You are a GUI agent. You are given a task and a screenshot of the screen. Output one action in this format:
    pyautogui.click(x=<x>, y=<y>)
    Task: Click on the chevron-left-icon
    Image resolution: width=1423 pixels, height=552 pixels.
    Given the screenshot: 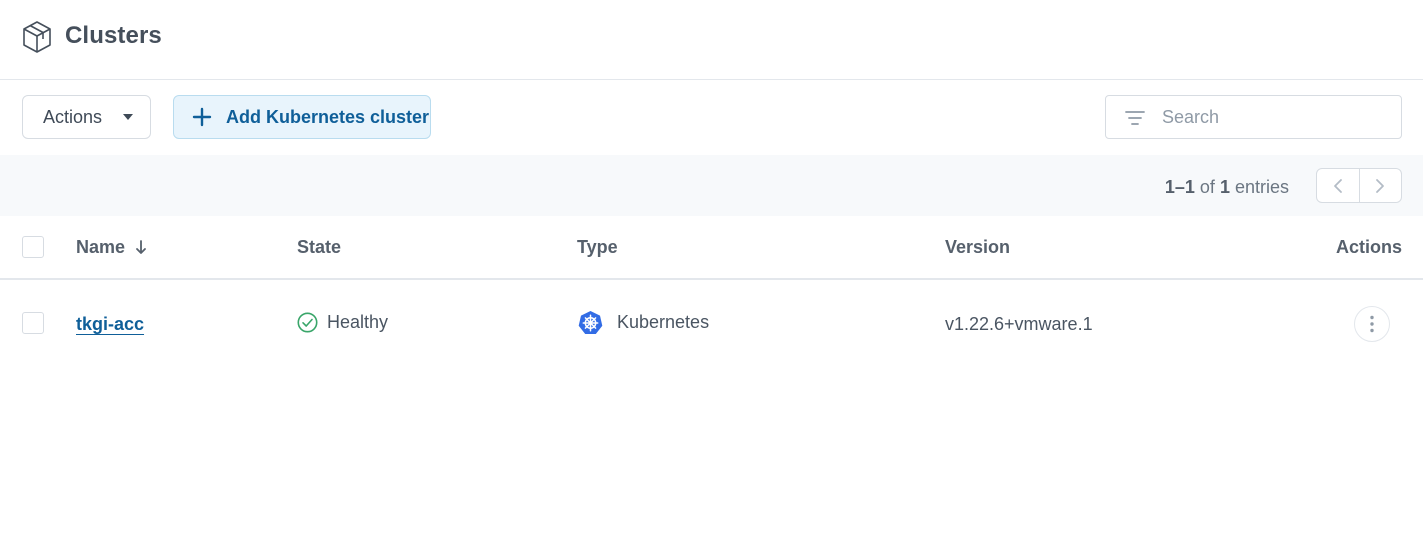 What is the action you would take?
    pyautogui.click(x=1338, y=185)
    